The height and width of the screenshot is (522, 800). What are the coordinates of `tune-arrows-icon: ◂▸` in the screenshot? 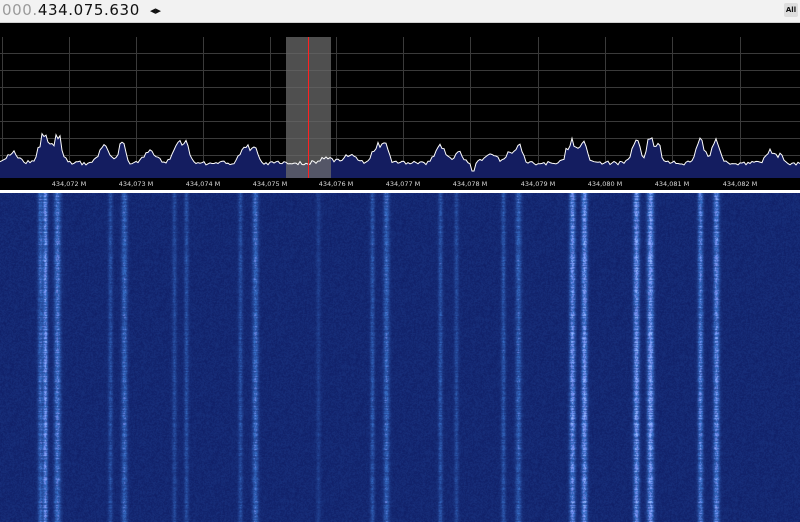 It's located at (155, 11).